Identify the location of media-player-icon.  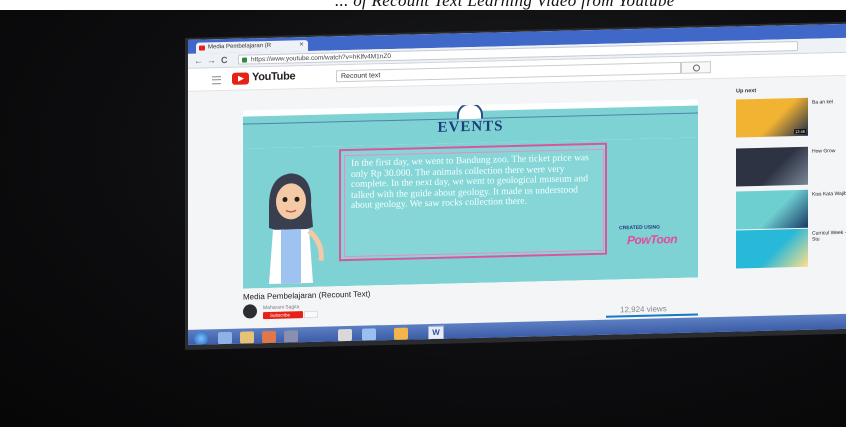
(269, 337).